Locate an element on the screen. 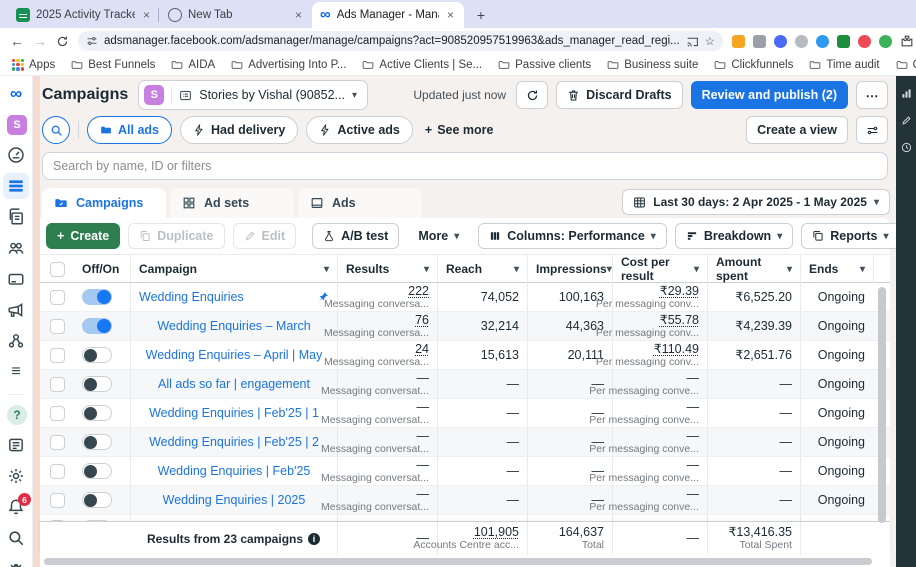 The image size is (916, 567). col-header-campaign: Campaign ▾ is located at coordinates (233, 269).